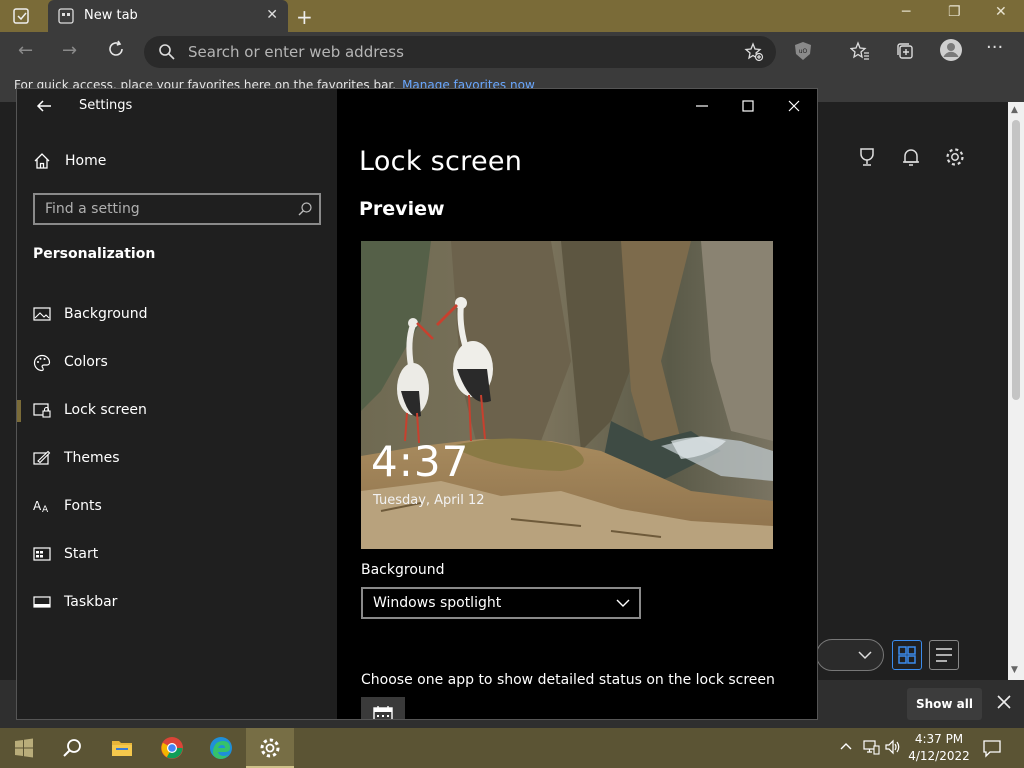  I want to click on taskbar-search-button, so click(72, 748).